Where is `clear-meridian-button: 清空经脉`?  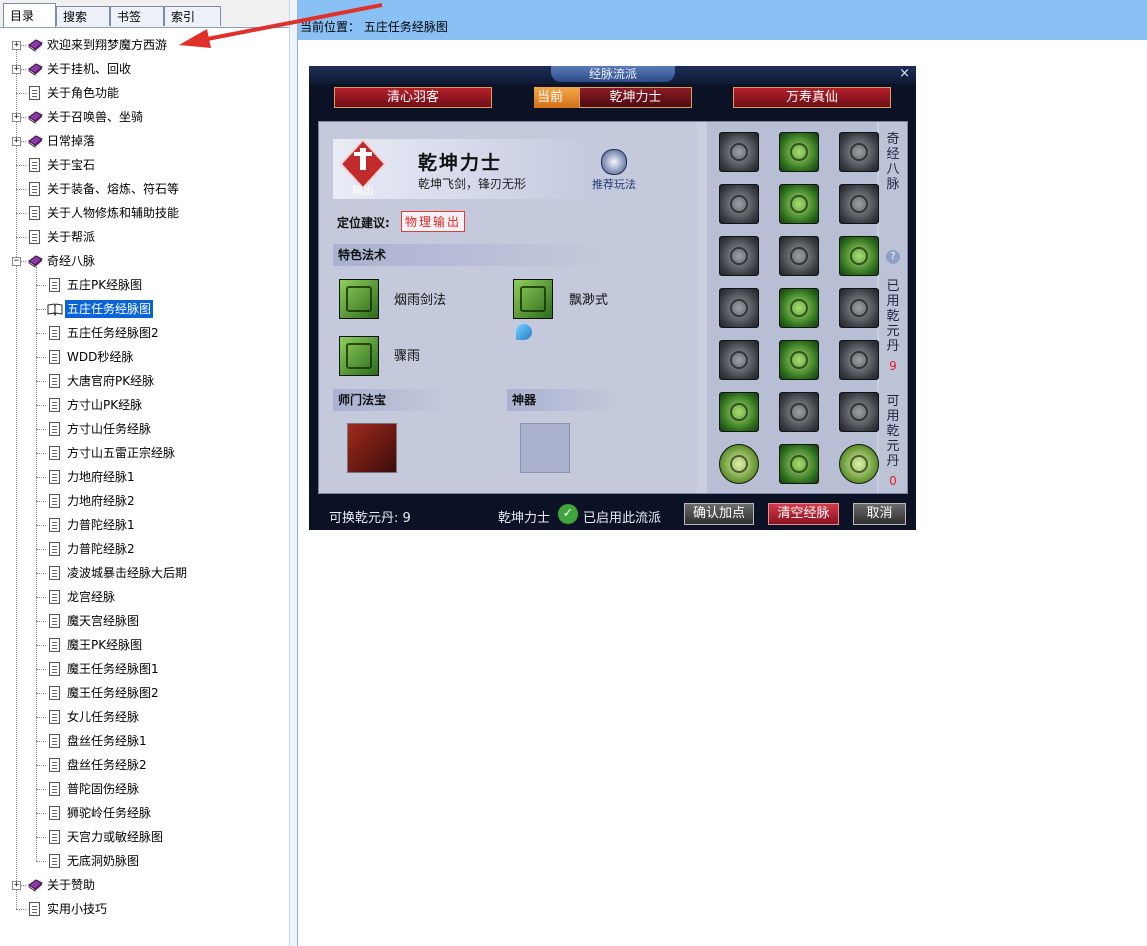
clear-meridian-button: 清空经脉 is located at coordinates (803, 514).